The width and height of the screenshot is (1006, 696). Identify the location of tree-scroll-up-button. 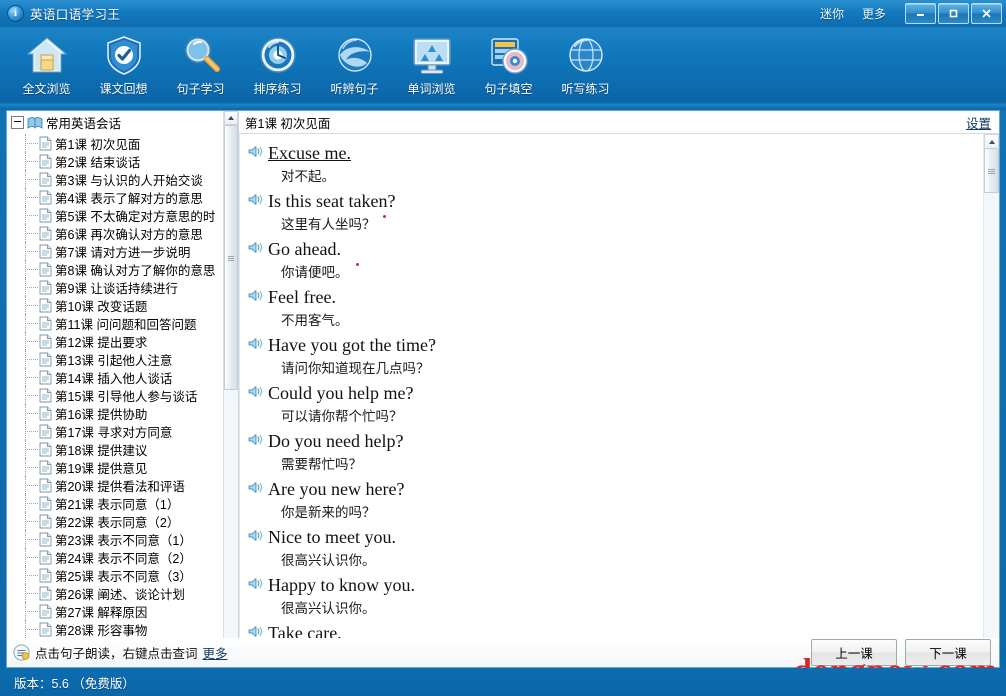
(231, 118).